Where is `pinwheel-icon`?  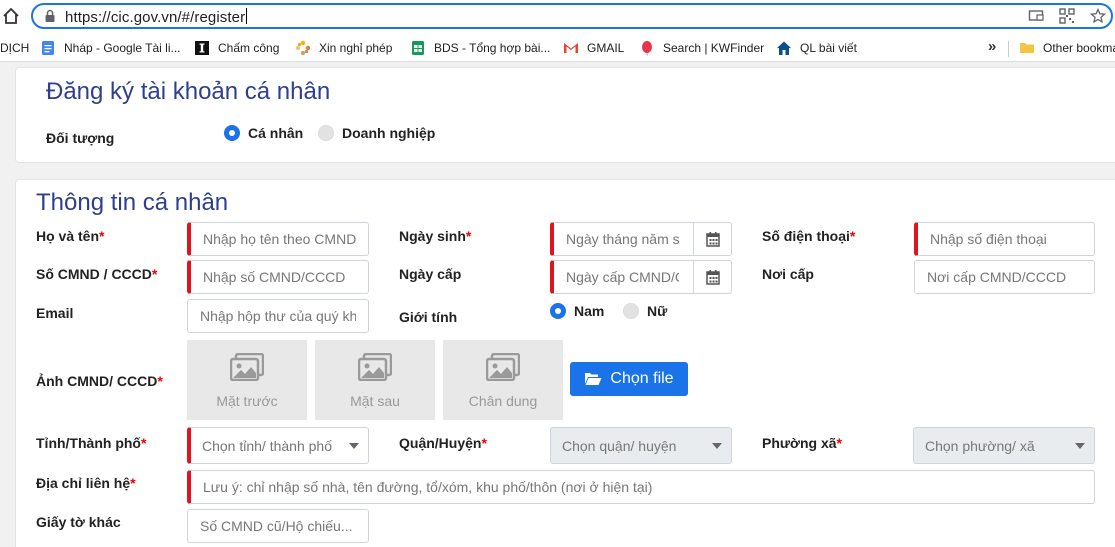 pinwheel-icon is located at coordinates (303, 48).